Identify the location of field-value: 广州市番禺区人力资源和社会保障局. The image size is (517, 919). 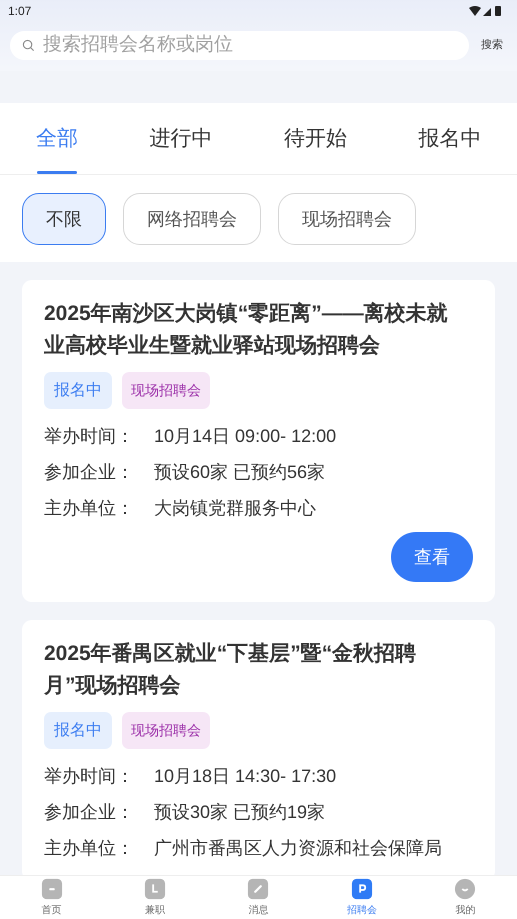
(298, 848).